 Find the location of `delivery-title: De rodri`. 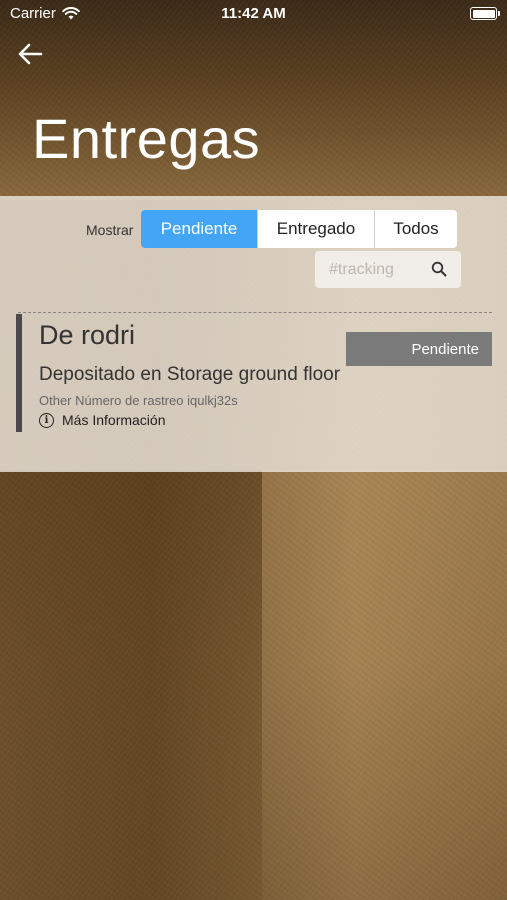

delivery-title: De rodri is located at coordinates (87, 335).